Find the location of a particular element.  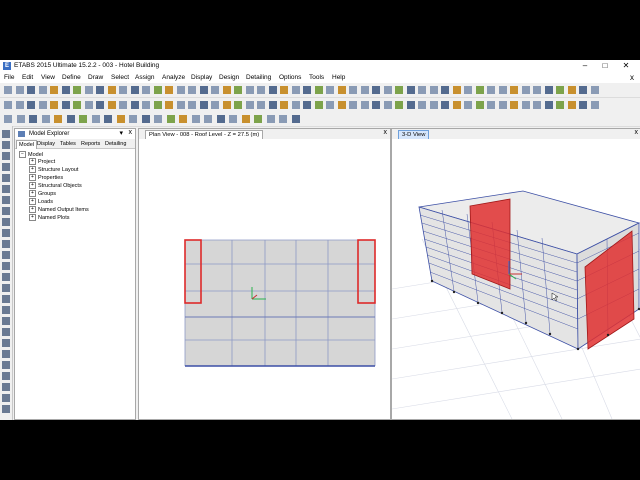

menu-edit: Edit is located at coordinates (27, 77).